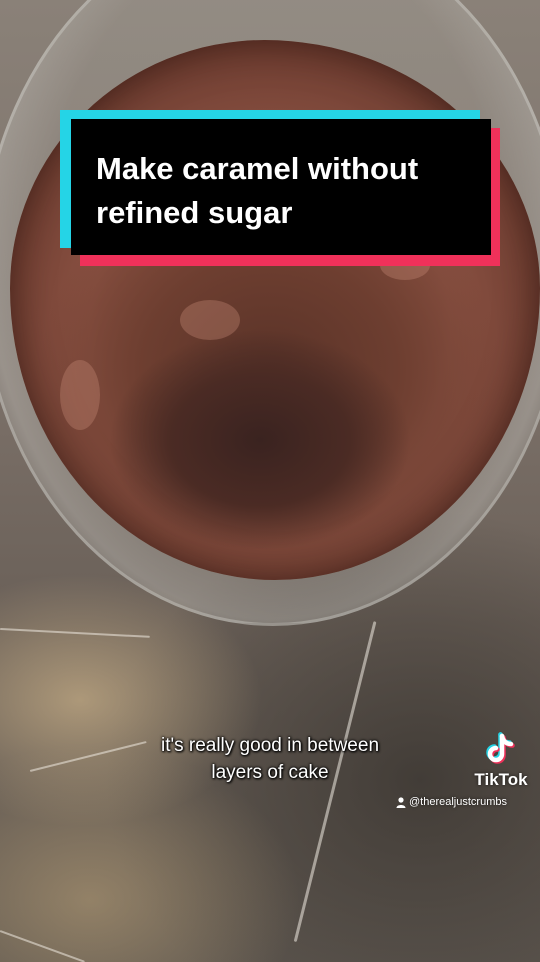 The image size is (540, 962). What do you see at coordinates (270, 772) in the screenshot?
I see `caption-line-2: layers of cake` at bounding box center [270, 772].